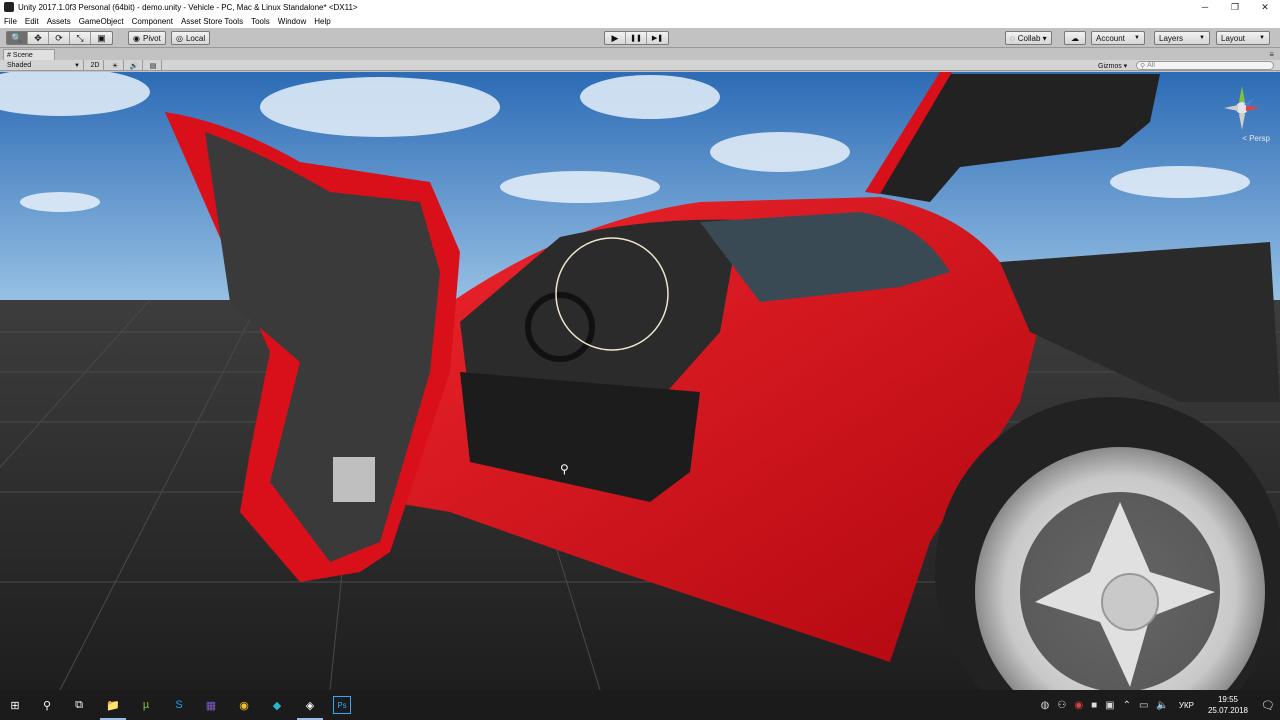 The image size is (1280, 720). Describe the element at coordinates (195, 38) in the screenshot. I see `local-label: Local` at that location.